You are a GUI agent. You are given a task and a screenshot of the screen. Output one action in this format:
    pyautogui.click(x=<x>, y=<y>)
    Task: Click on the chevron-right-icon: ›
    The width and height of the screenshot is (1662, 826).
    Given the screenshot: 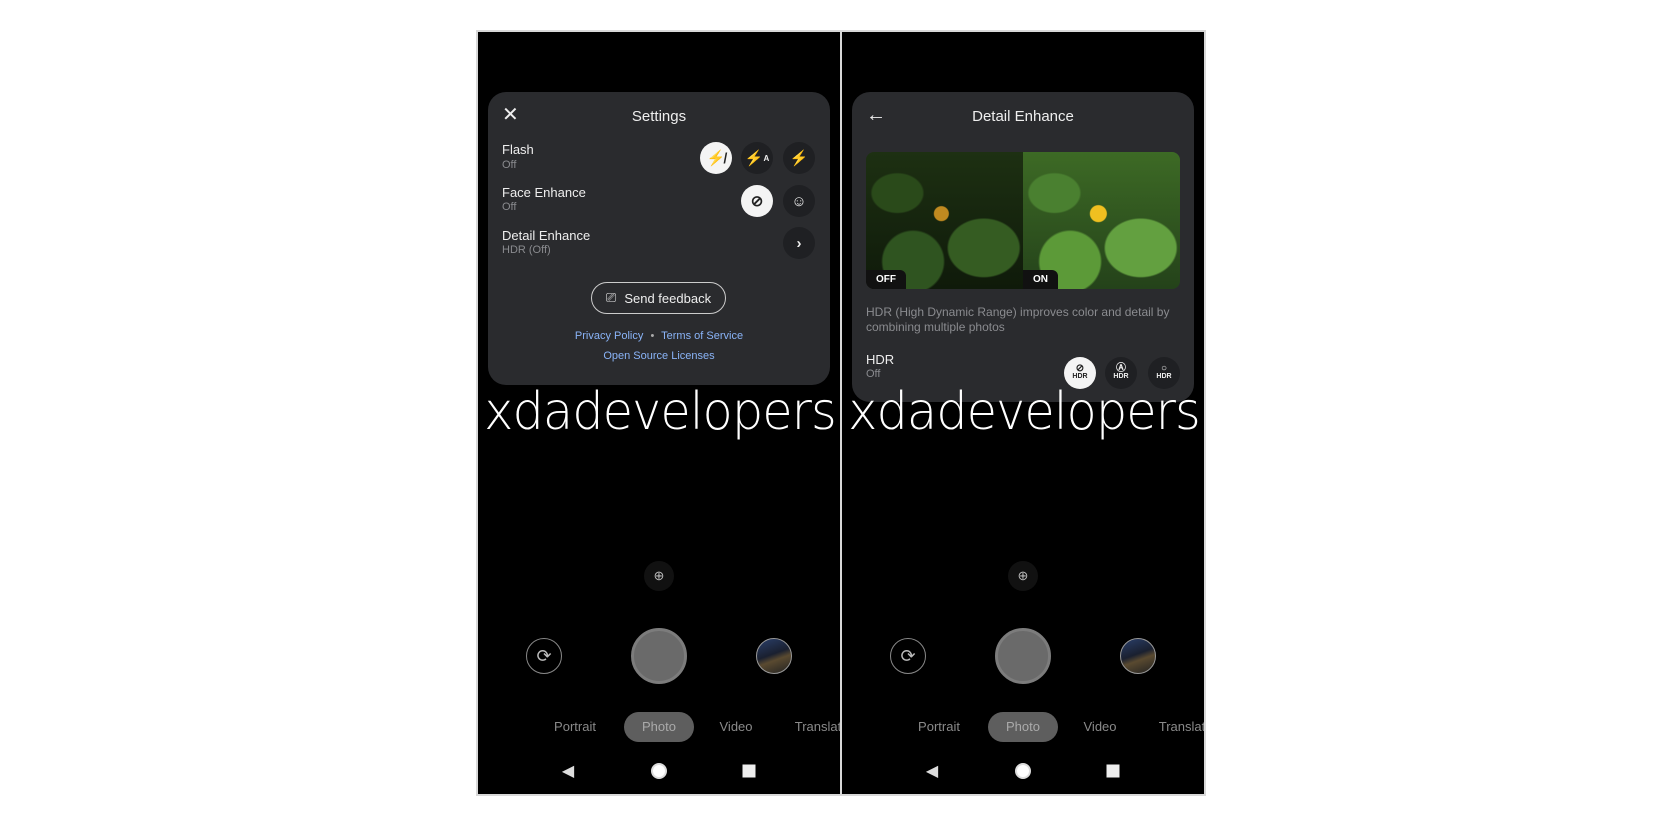 What is the action you would take?
    pyautogui.click(x=799, y=243)
    